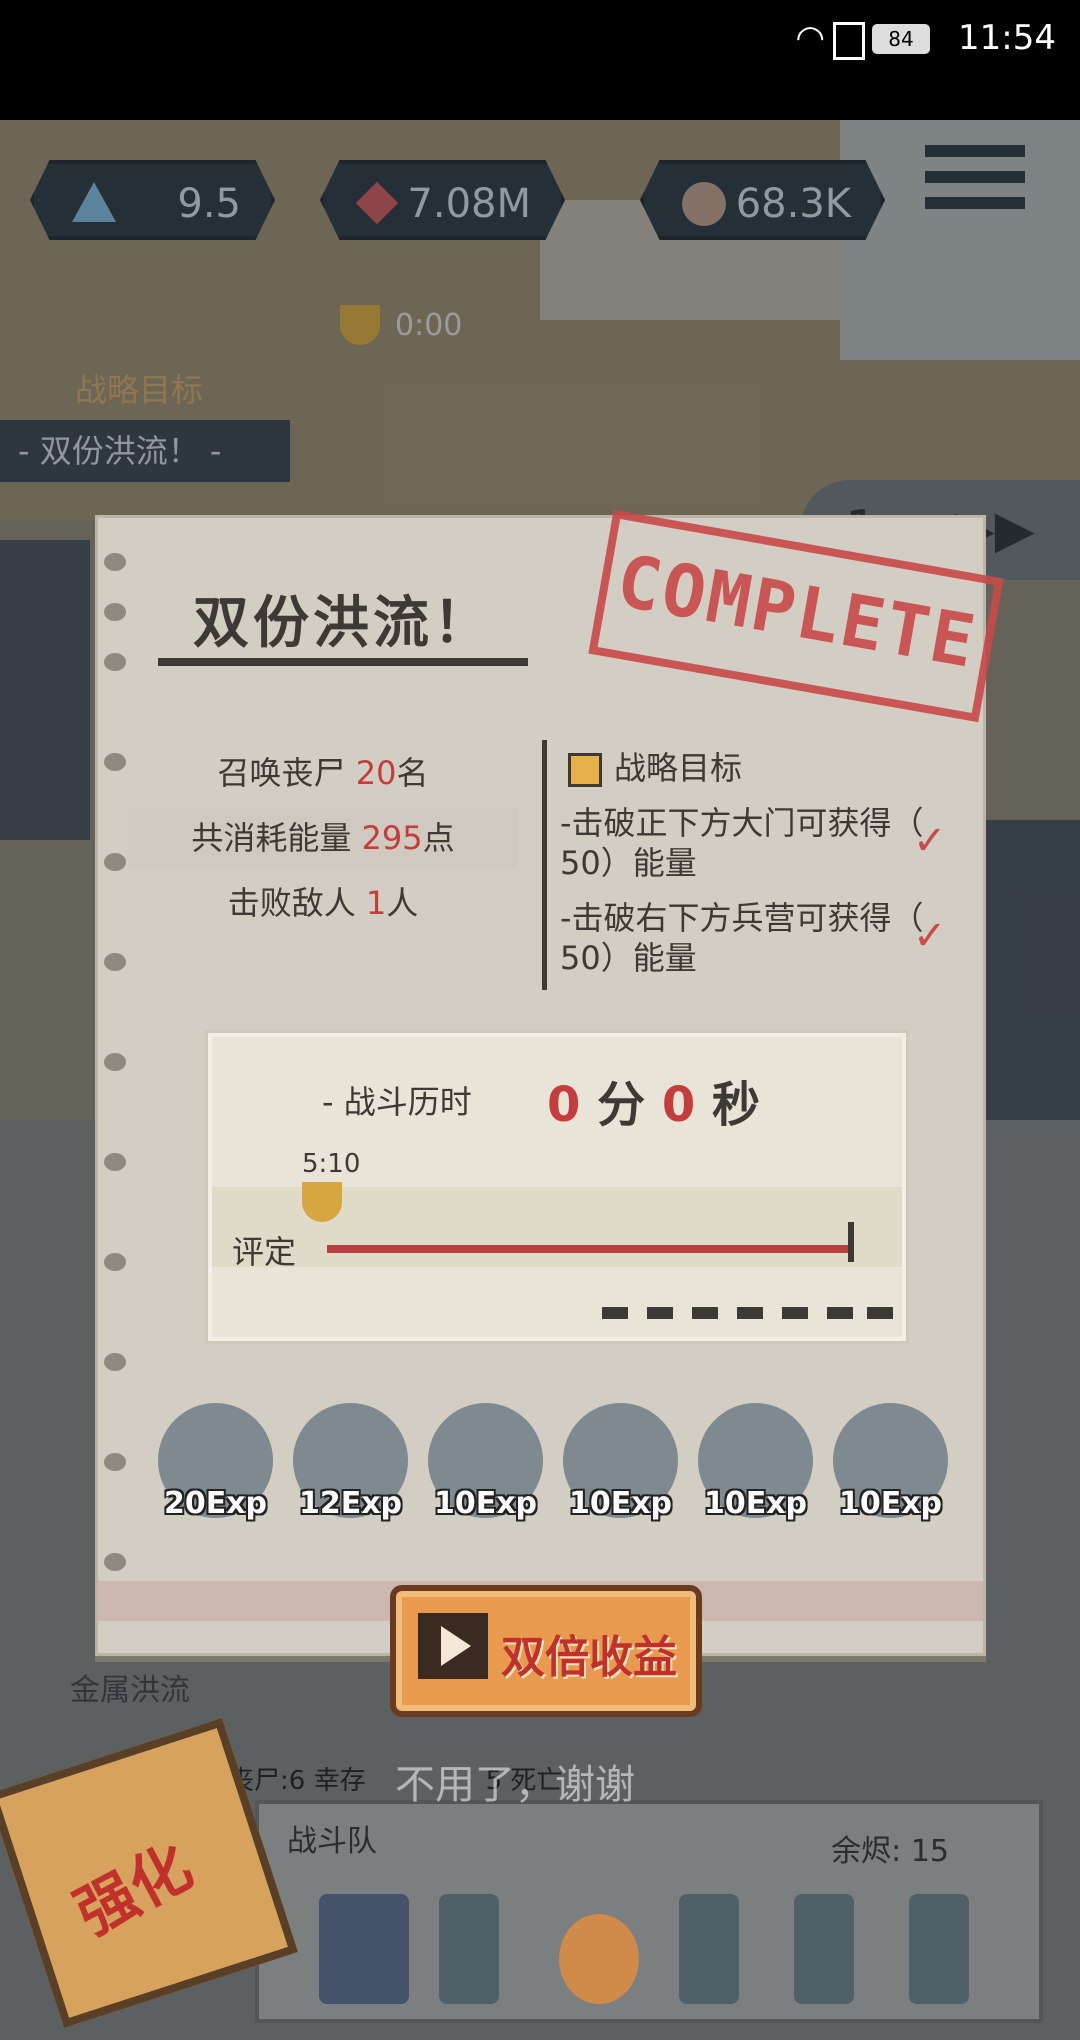 The width and height of the screenshot is (1080, 2040). I want to click on exp-unit-5: 10Exp, so click(755, 1462).